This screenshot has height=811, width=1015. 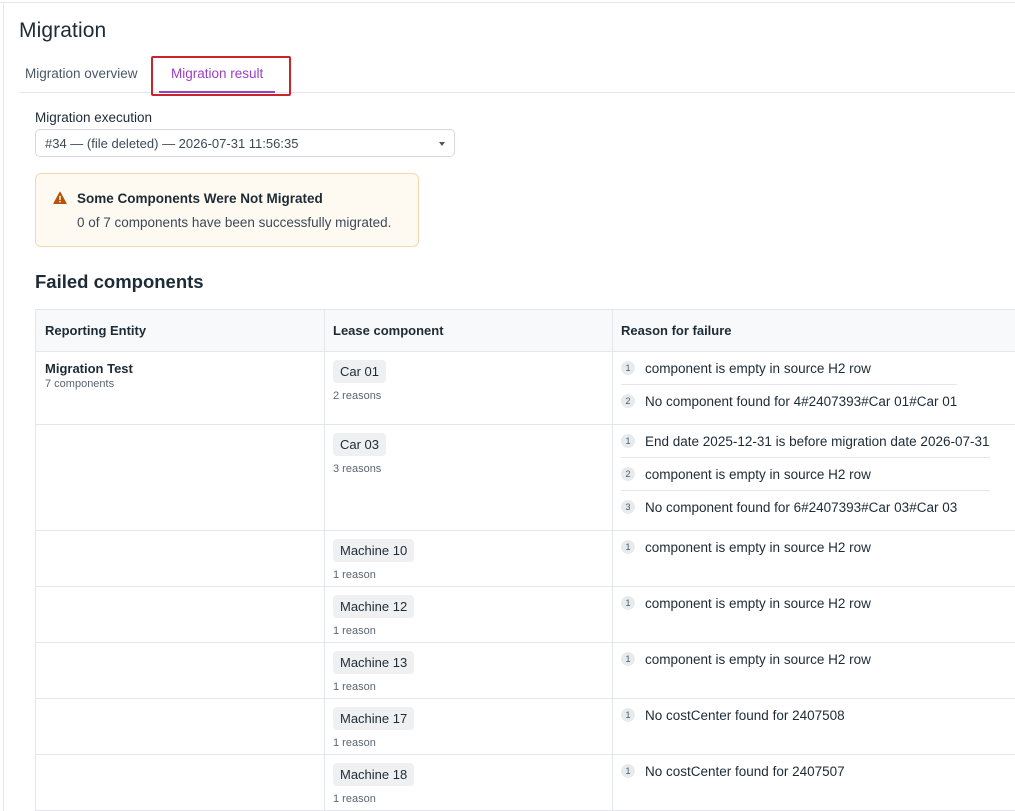 What do you see at coordinates (442, 144) in the screenshot?
I see `chevron-down-icon` at bounding box center [442, 144].